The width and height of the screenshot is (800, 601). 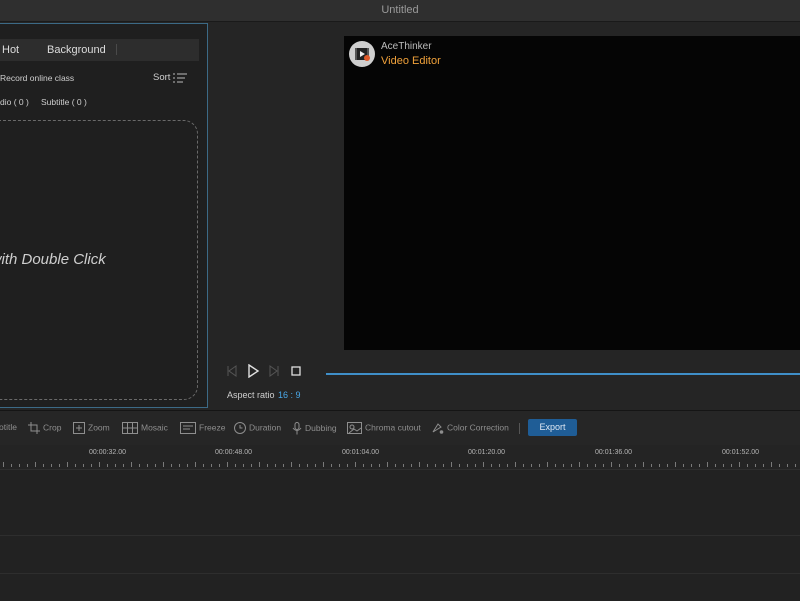 What do you see at coordinates (400, 10) in the screenshot?
I see `window-title: Untitled` at bounding box center [400, 10].